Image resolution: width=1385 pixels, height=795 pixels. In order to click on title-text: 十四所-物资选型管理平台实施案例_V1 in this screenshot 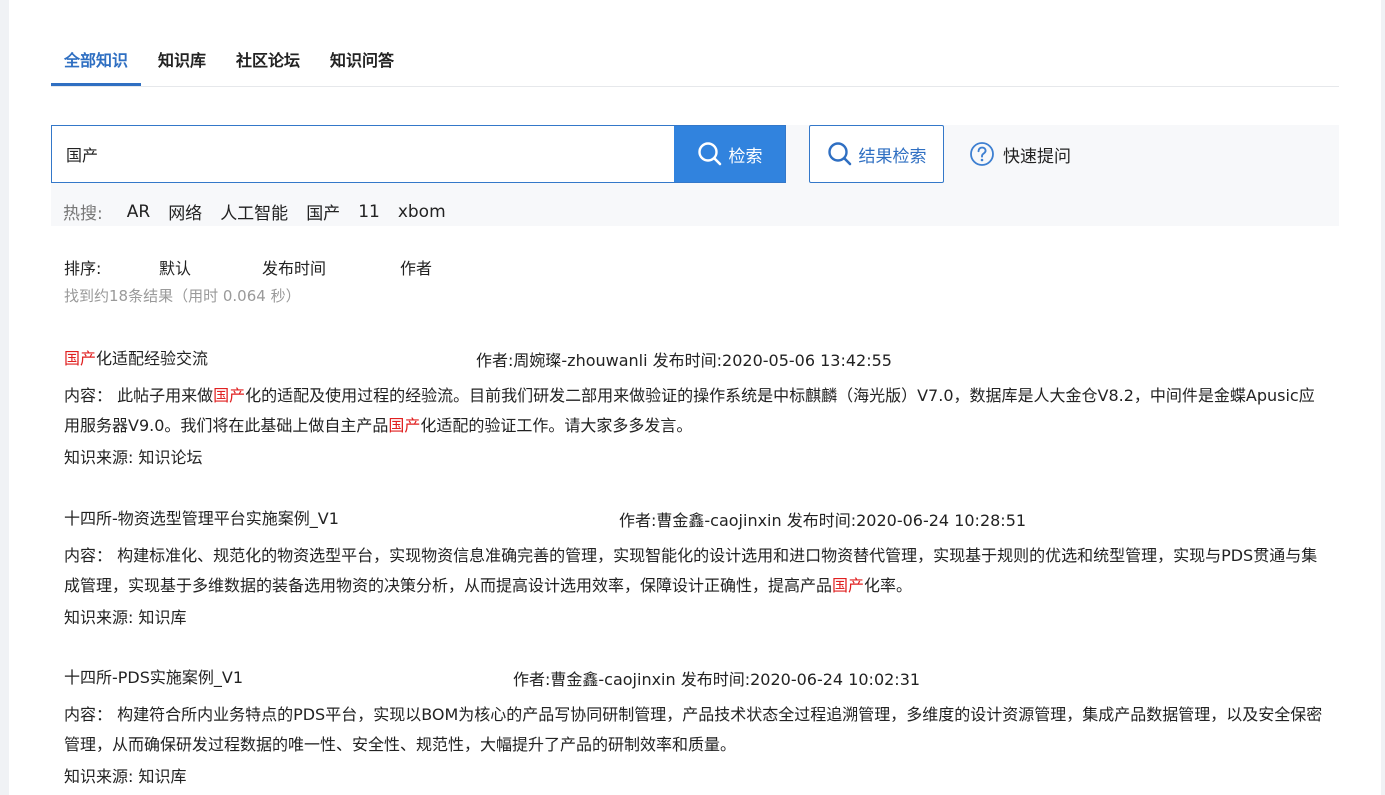, I will do `click(201, 518)`.